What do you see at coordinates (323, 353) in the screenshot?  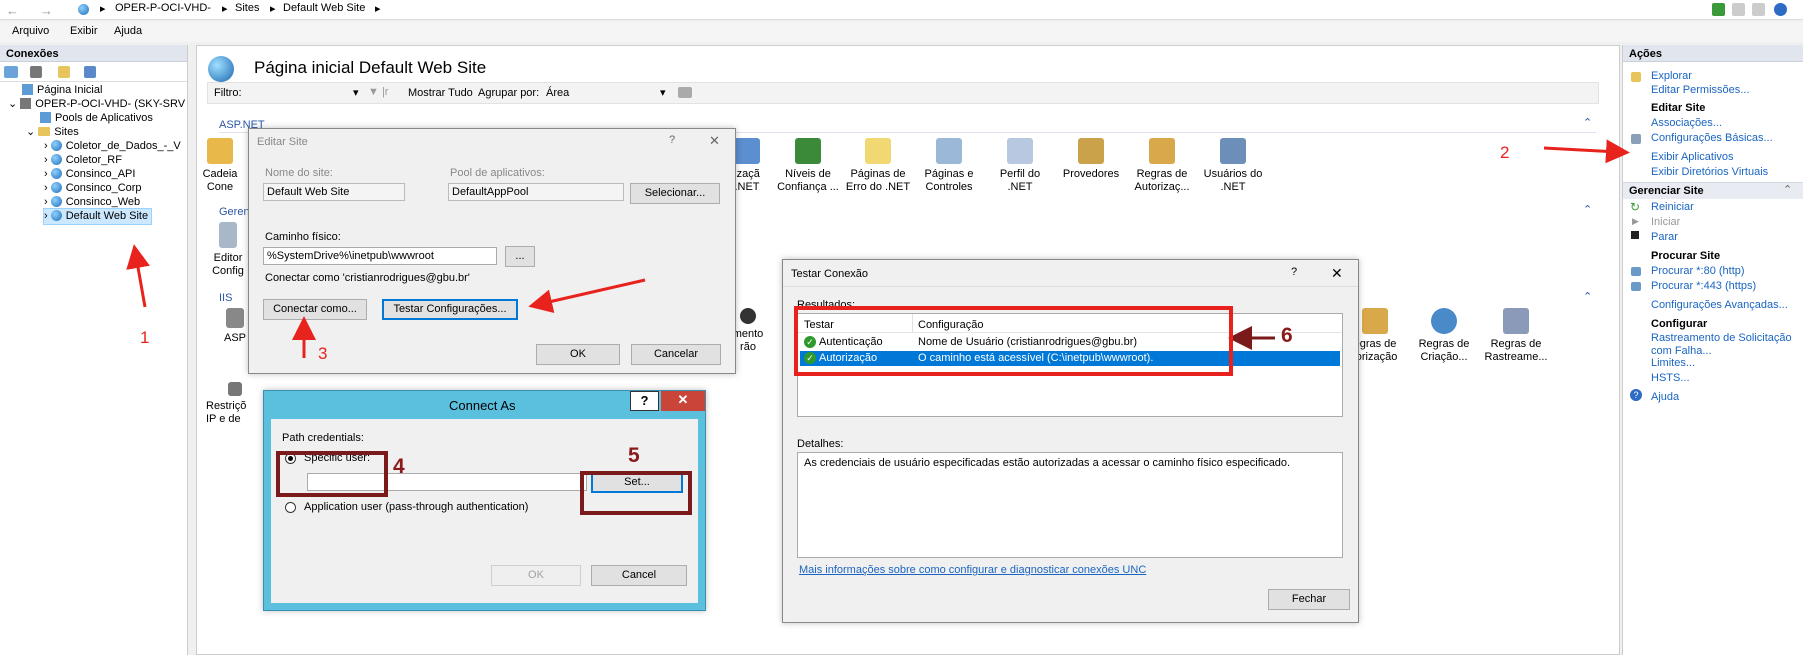 I see `annotation-3: 3` at bounding box center [323, 353].